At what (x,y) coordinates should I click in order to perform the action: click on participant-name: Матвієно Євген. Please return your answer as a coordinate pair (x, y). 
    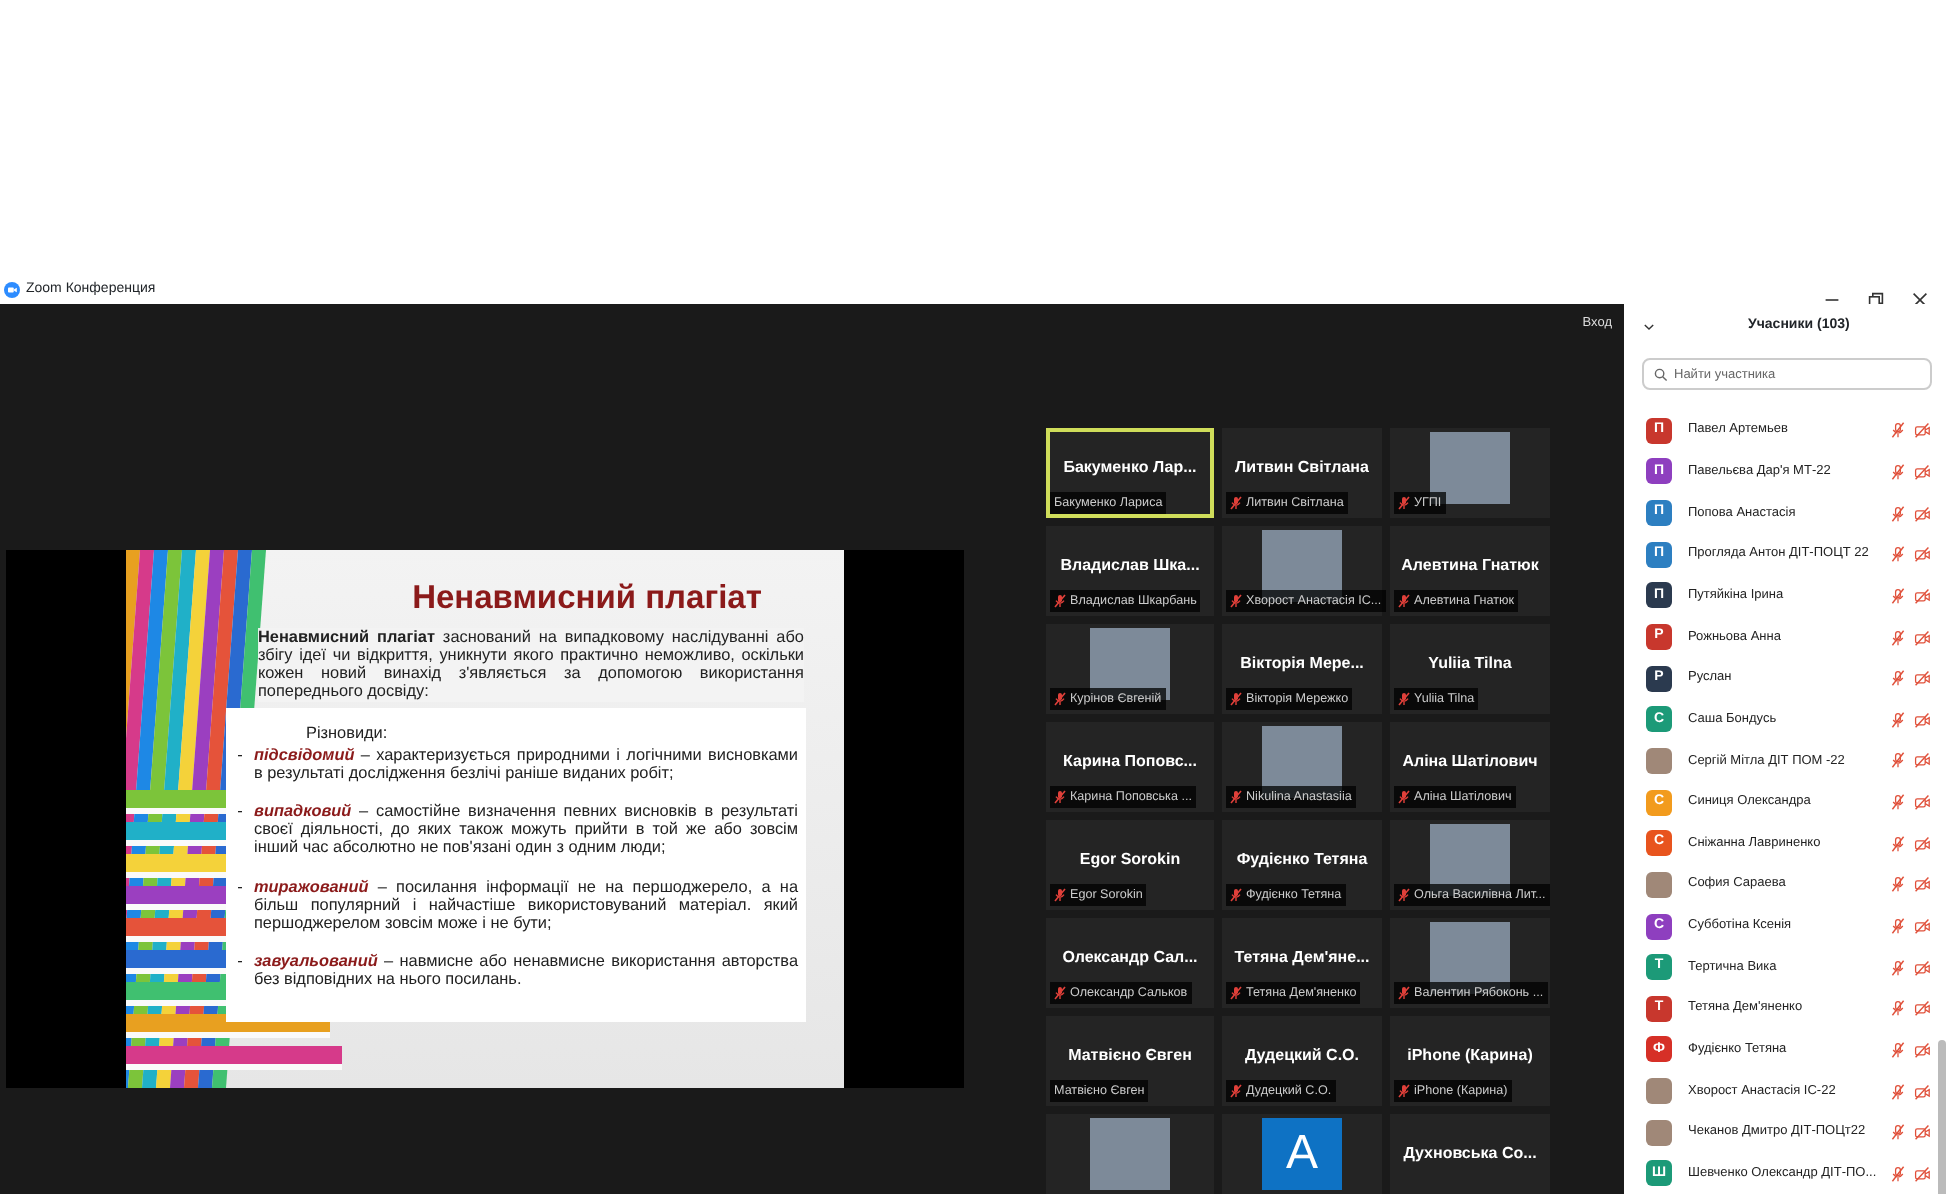
    Looking at the image, I should click on (1130, 1055).